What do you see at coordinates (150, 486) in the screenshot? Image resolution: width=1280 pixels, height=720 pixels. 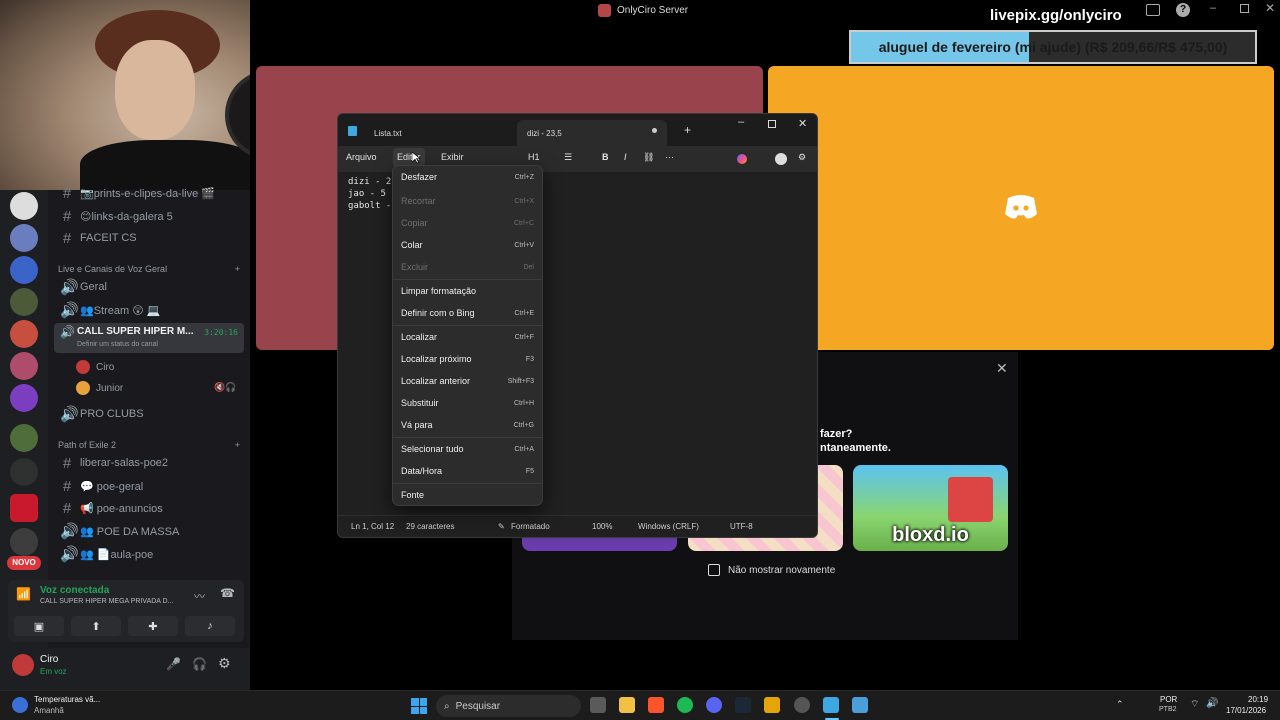 I see `channel-item: # 💬 poe-geral` at bounding box center [150, 486].